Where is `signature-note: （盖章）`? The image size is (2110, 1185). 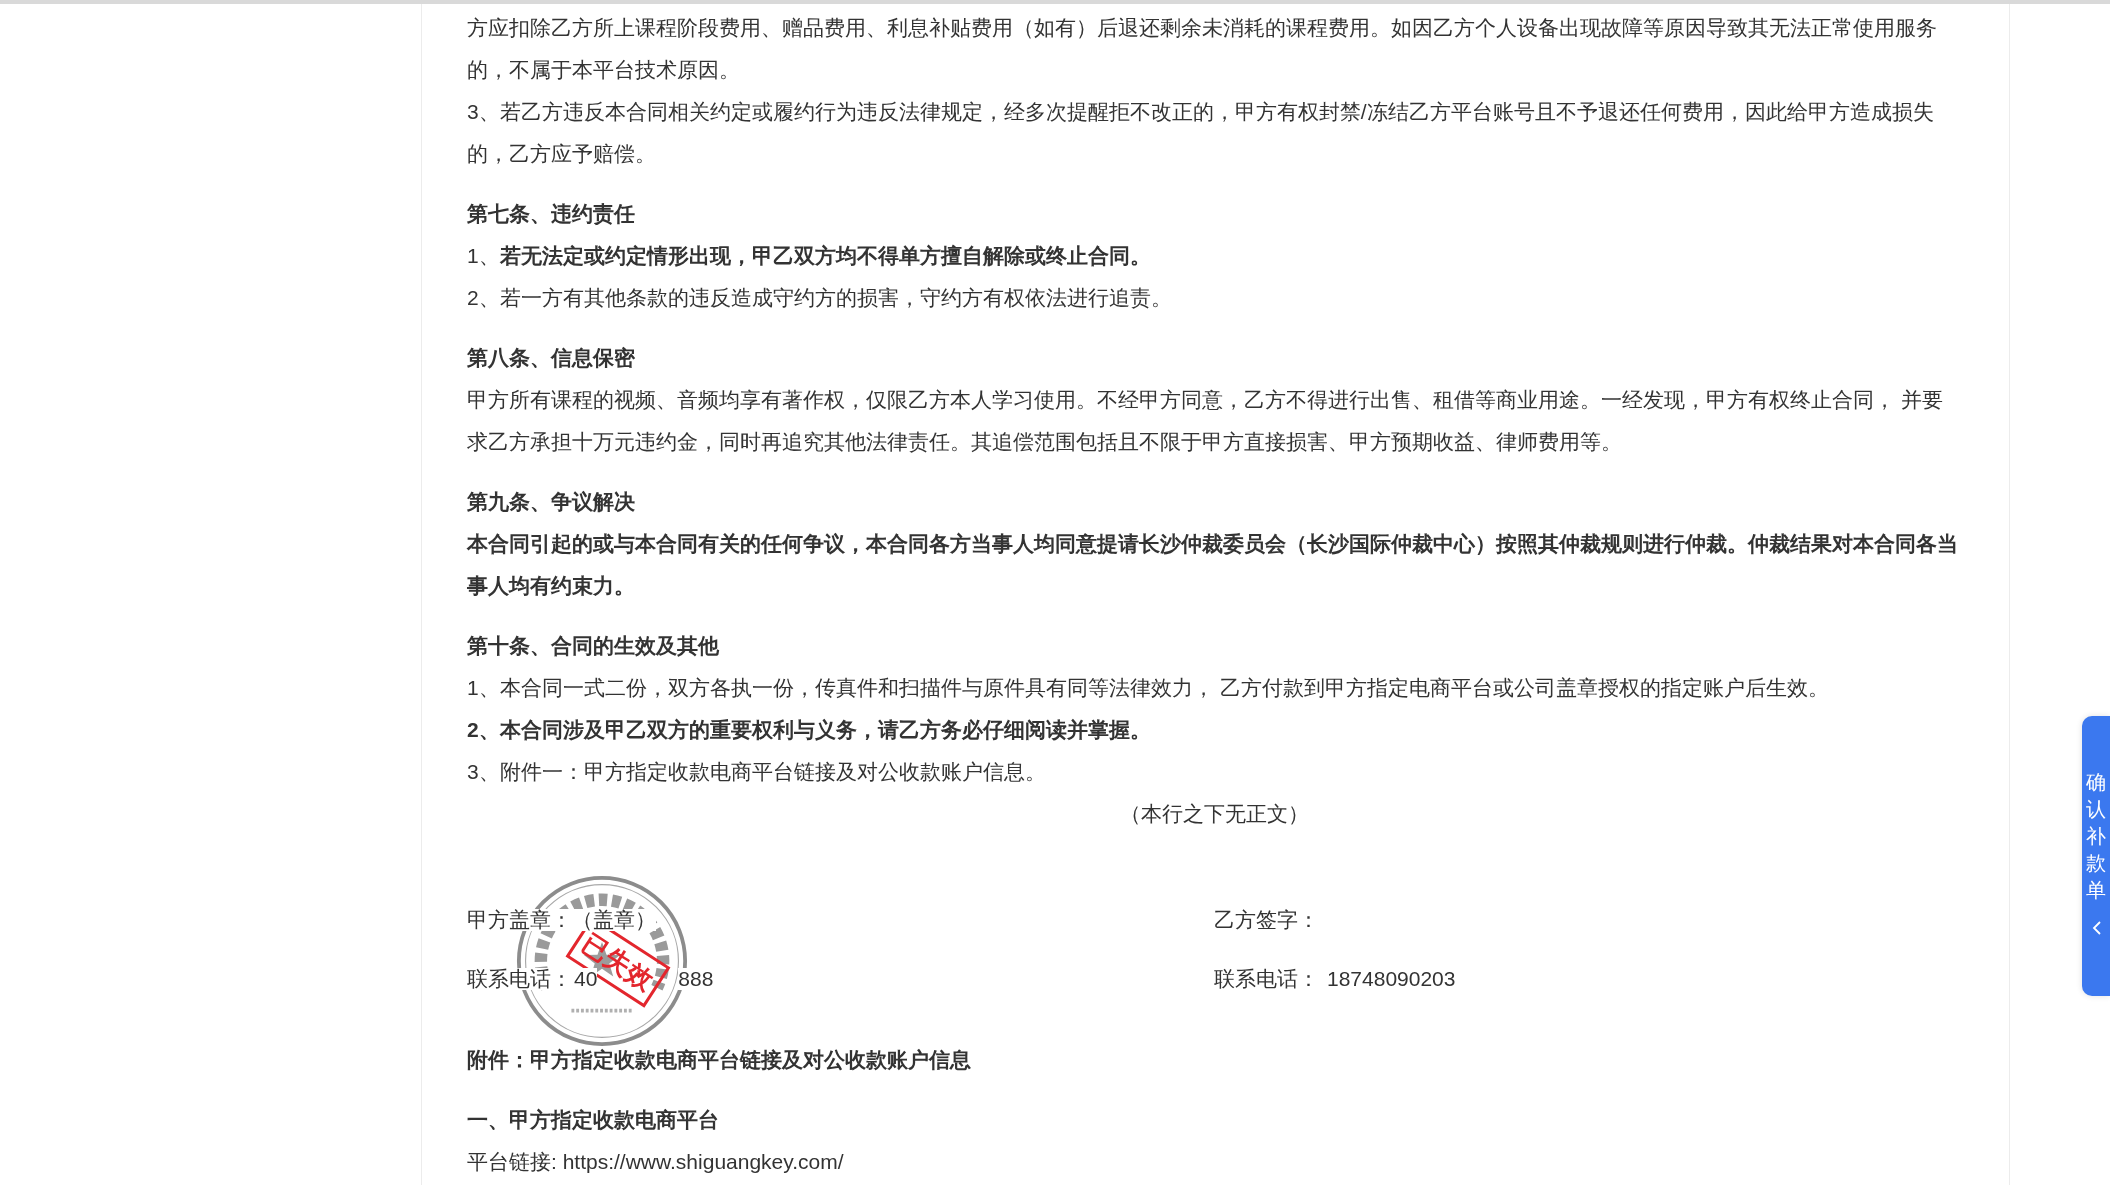
signature-note: （盖章） is located at coordinates (614, 920).